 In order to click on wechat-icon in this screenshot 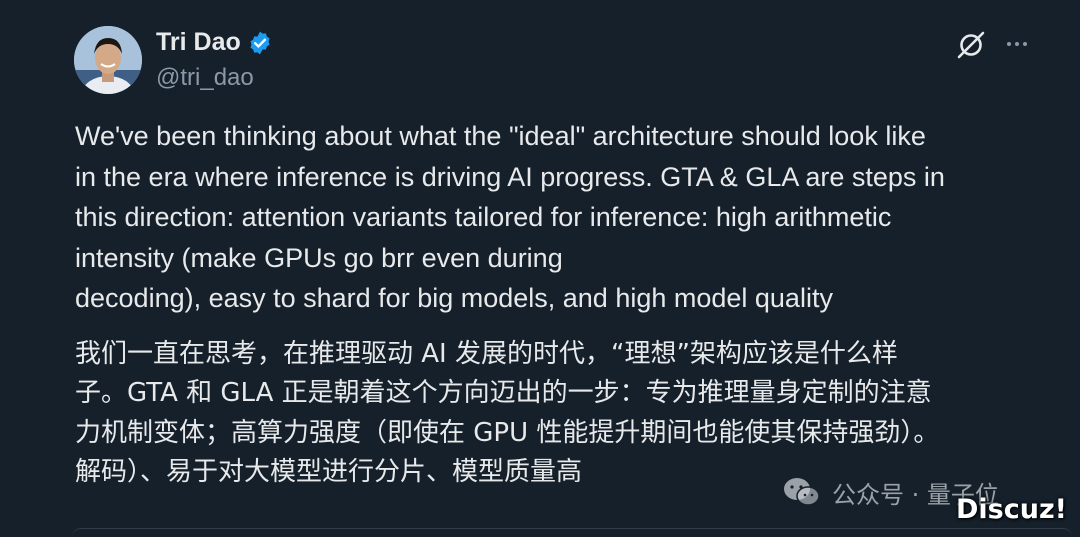, I will do `click(802, 492)`.